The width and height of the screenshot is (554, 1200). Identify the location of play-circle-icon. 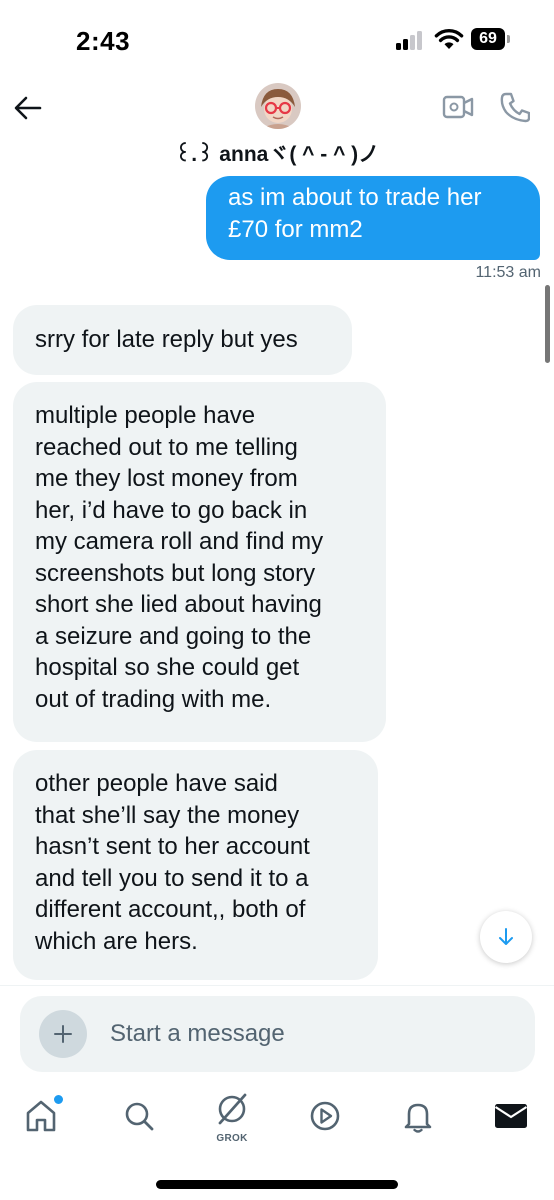
(325, 1116).